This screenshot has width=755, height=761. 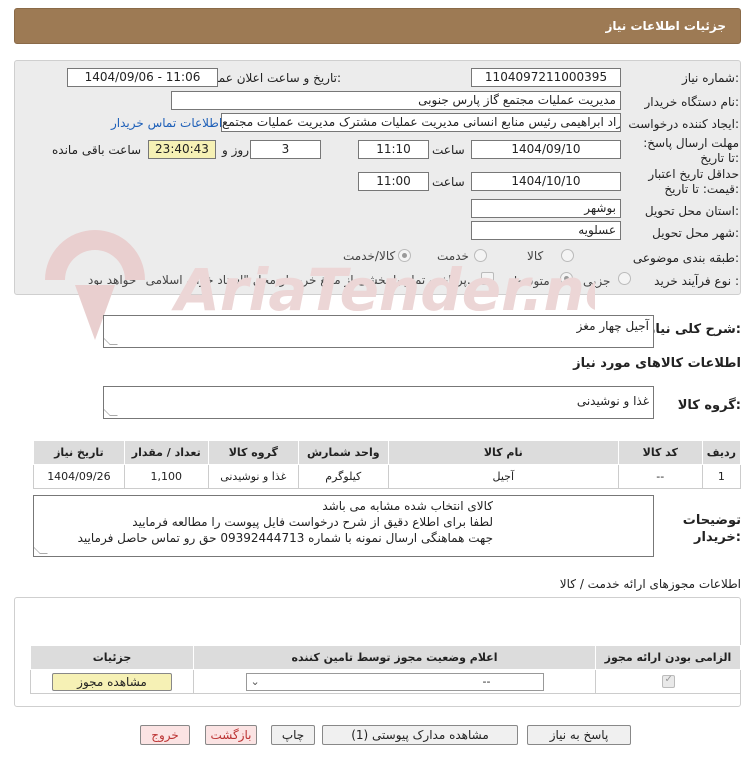 What do you see at coordinates (710, 78) in the screenshot?
I see `need-number-label: شماره نیاز:` at bounding box center [710, 78].